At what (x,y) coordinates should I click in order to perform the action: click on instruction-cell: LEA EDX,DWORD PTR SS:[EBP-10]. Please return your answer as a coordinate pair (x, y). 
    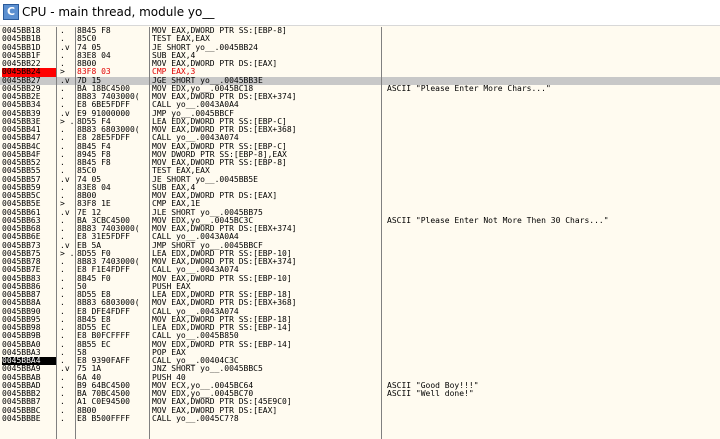
    Looking at the image, I should click on (222, 253).